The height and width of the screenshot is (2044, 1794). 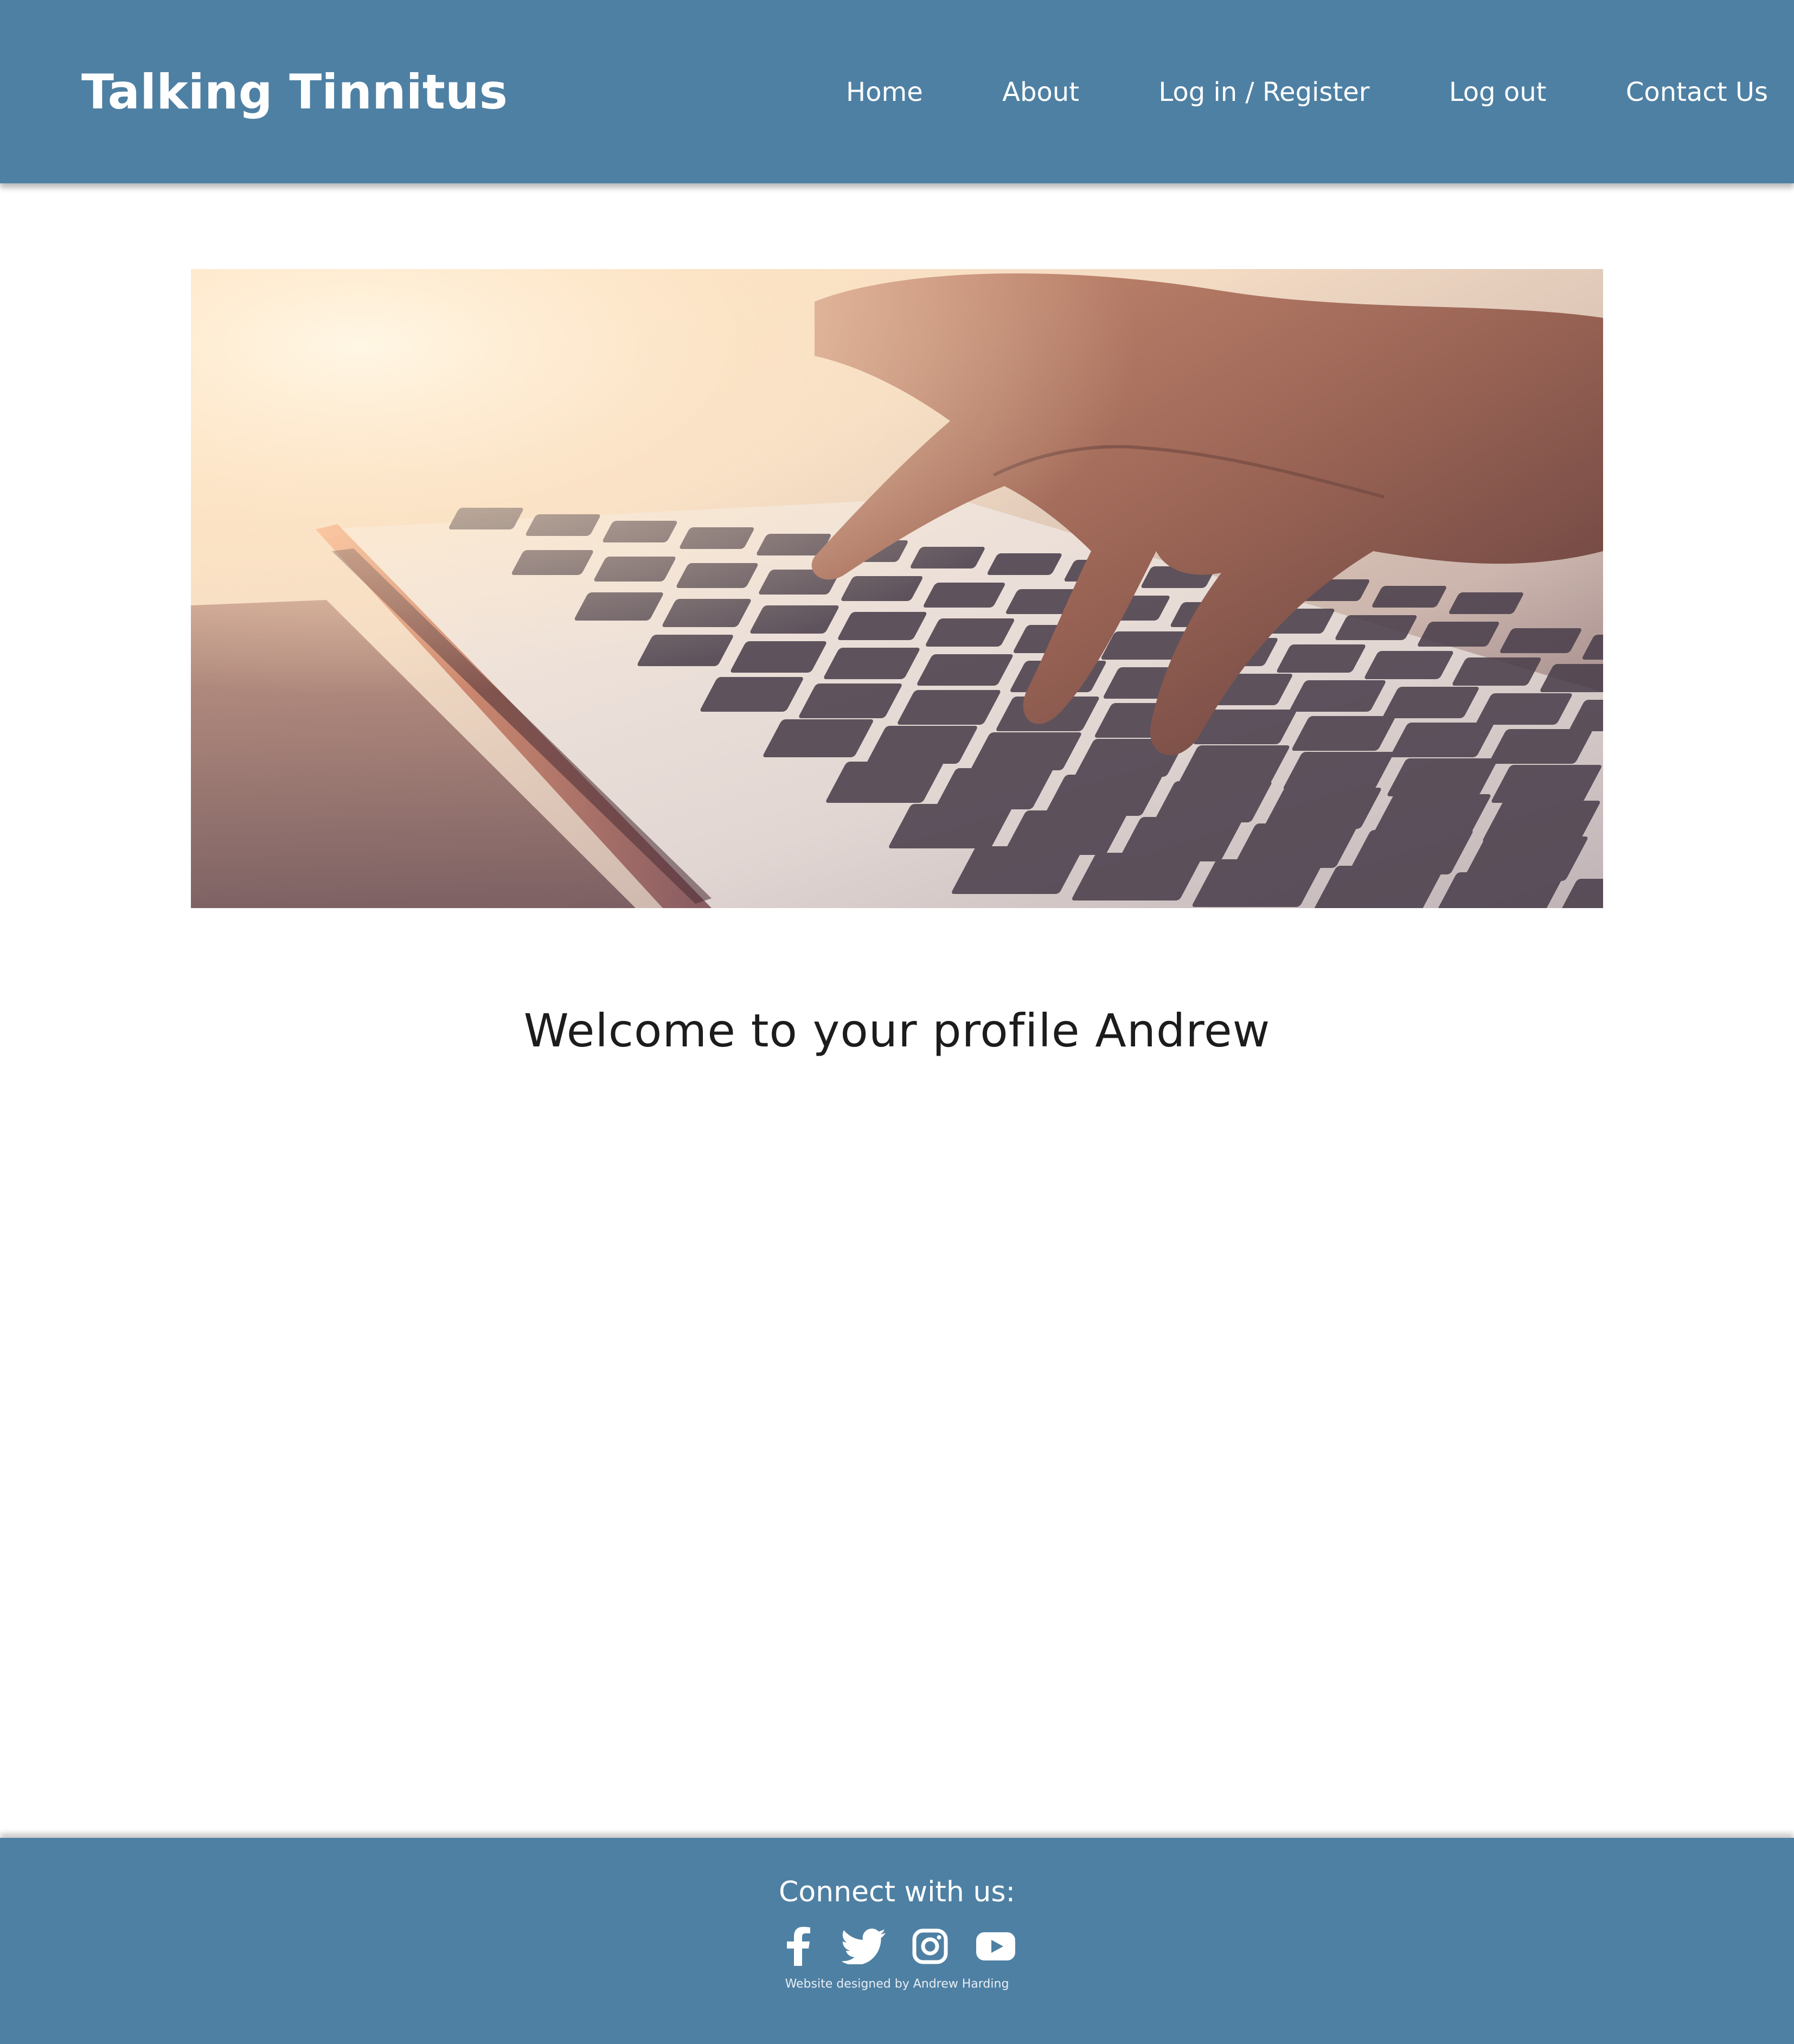 I want to click on nav-login-register-link: Log in / Register, so click(x=1263, y=92).